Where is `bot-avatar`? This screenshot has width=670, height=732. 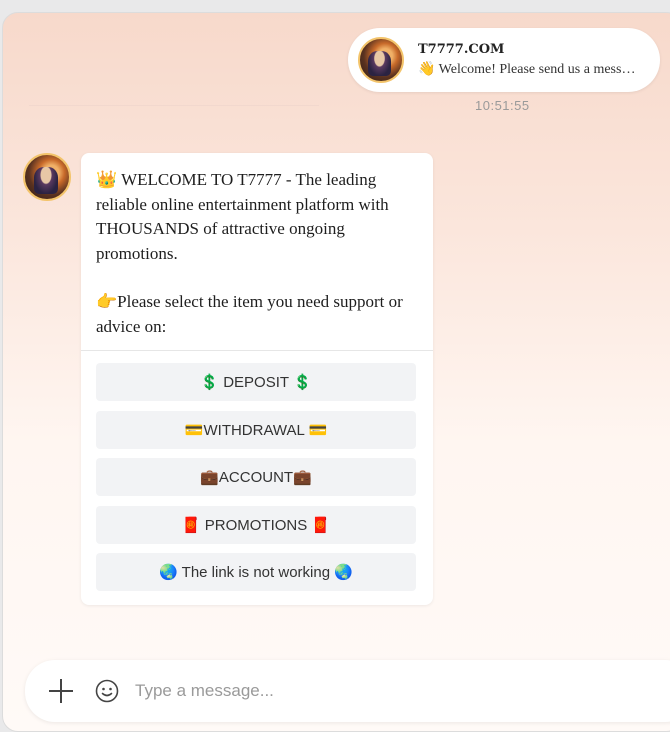
bot-avatar is located at coordinates (47, 177).